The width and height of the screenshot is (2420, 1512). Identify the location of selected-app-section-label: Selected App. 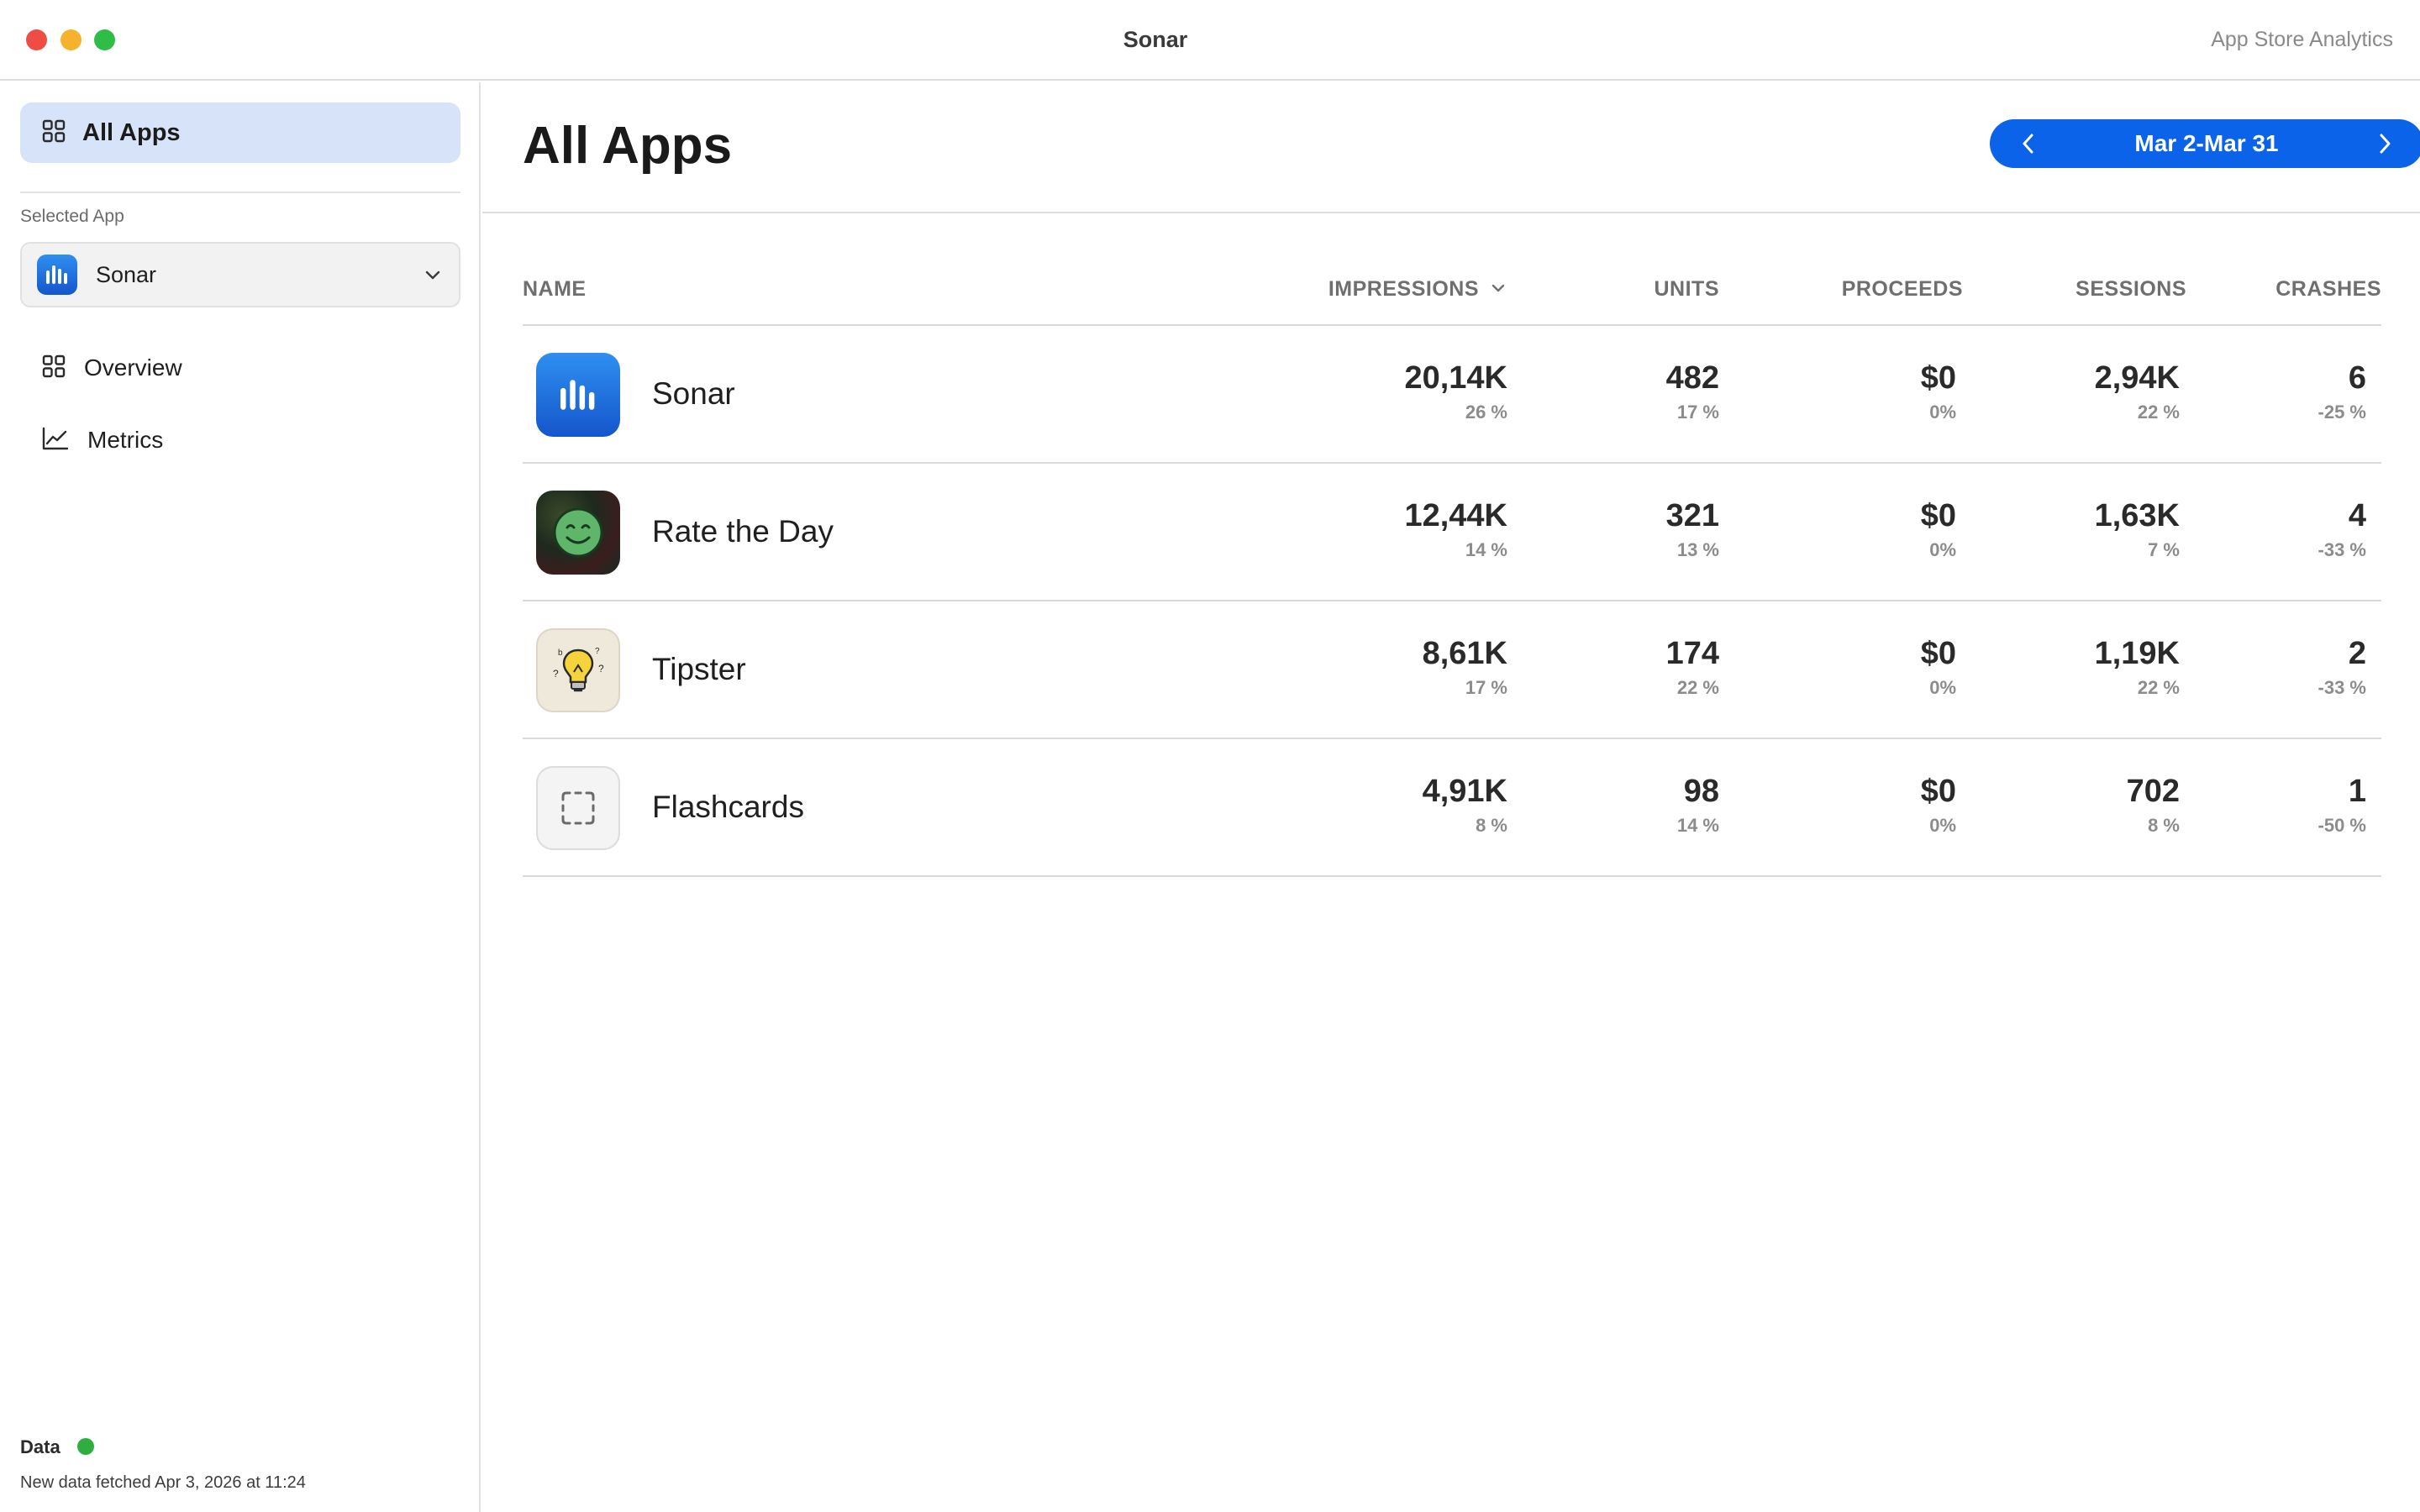
(72, 216).